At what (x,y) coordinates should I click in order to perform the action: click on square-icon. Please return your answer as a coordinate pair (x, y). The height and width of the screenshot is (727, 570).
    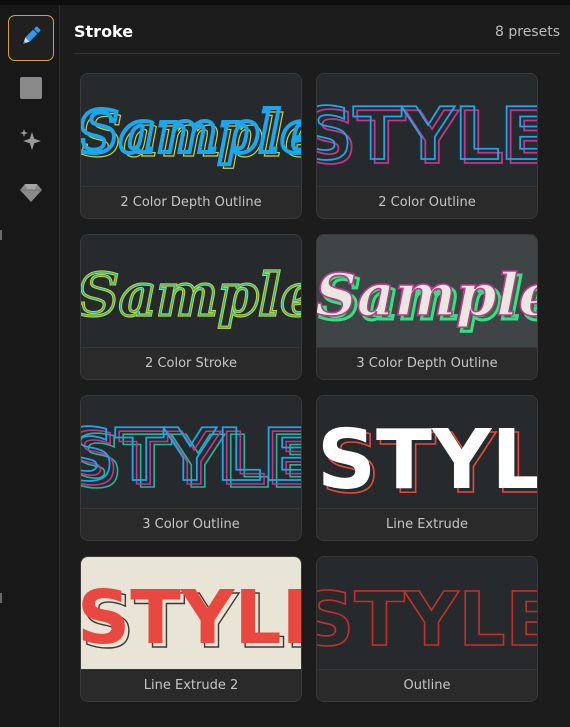
    Looking at the image, I should click on (31, 90).